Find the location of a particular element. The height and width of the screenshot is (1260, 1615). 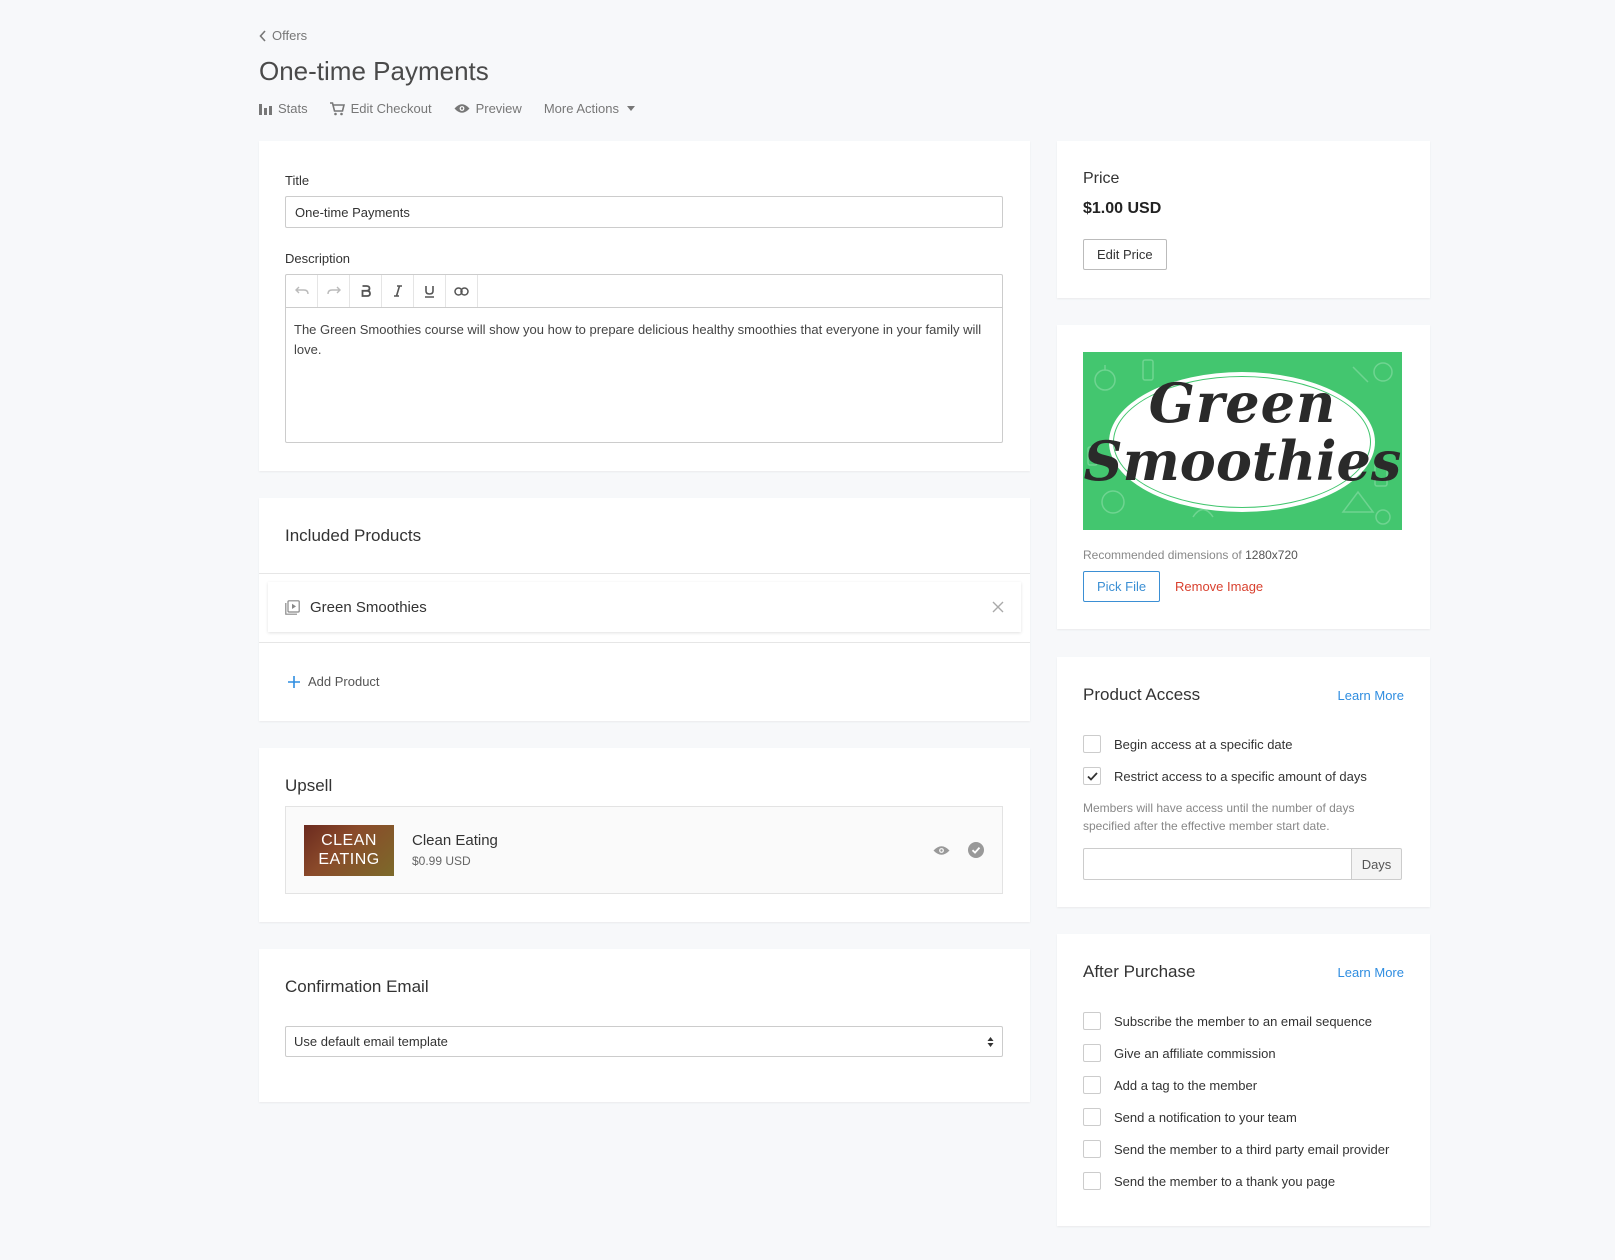

video-library-icon is located at coordinates (292, 607).